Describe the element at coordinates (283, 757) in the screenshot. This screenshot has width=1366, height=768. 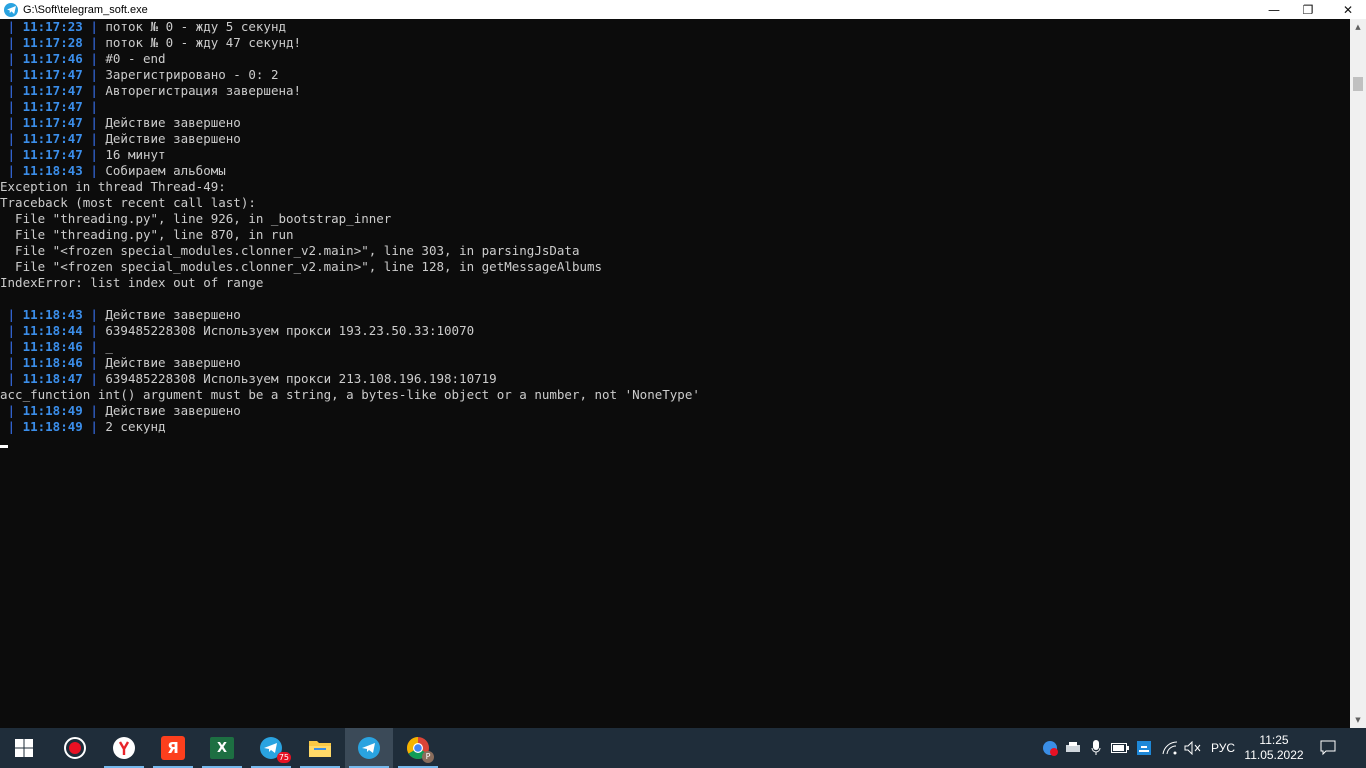
I see `unread-badge: 75` at that location.